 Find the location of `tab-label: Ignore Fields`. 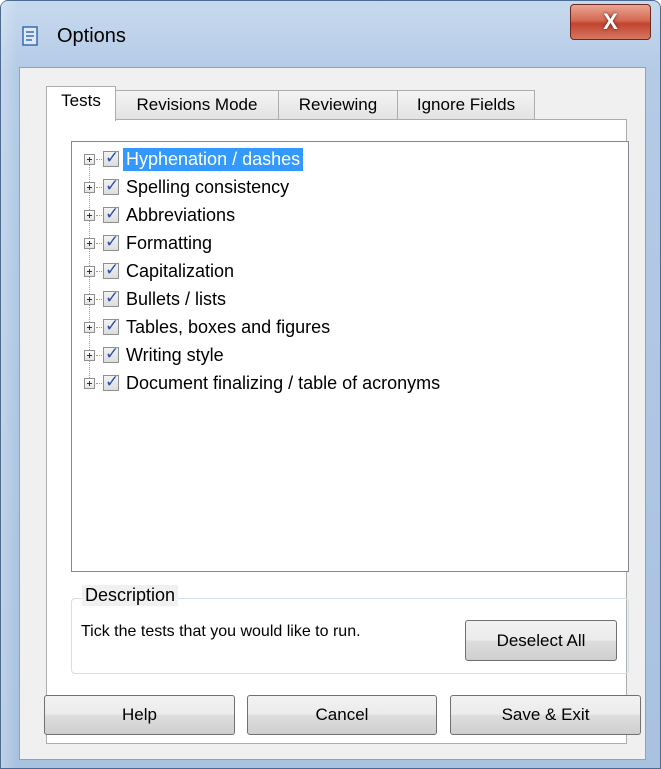

tab-label: Ignore Fields is located at coordinates (466, 104).